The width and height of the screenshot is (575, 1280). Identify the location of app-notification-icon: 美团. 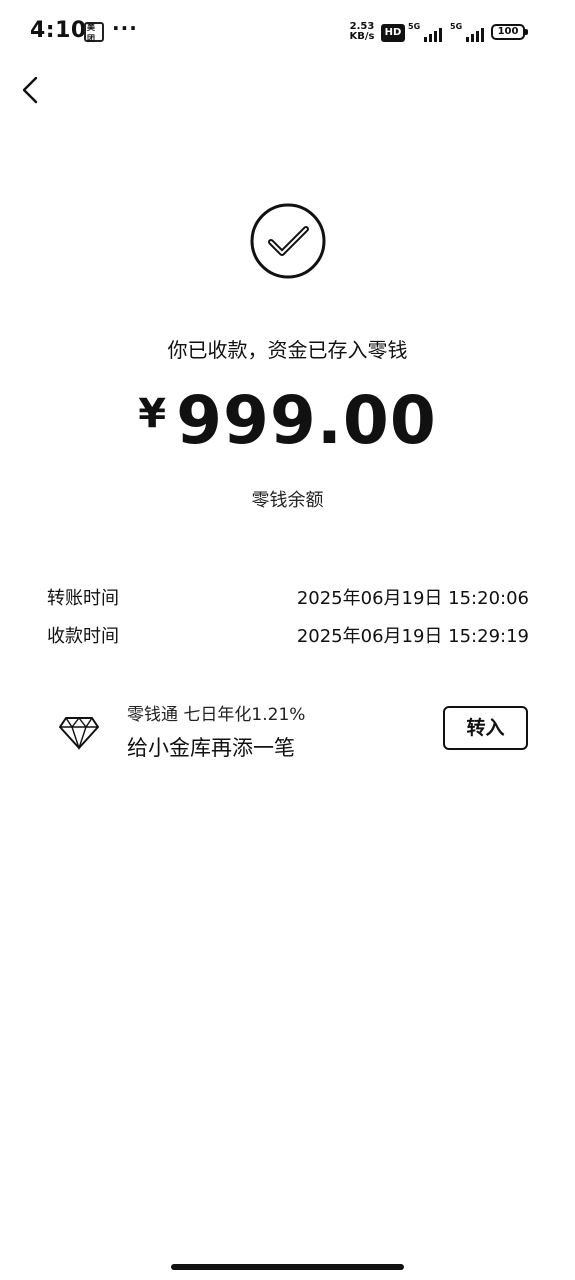
(94, 32).